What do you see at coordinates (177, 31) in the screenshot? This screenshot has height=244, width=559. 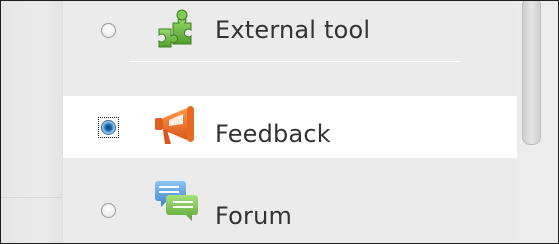 I see `puzzle-piece-icon` at bounding box center [177, 31].